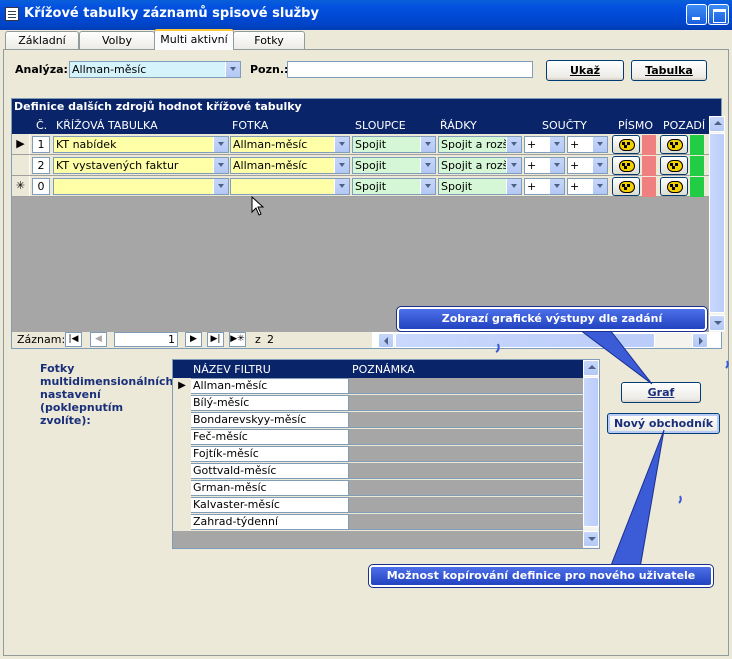  What do you see at coordinates (194, 39) in the screenshot?
I see `tab-multi-aktivni: Multi aktivní` at bounding box center [194, 39].